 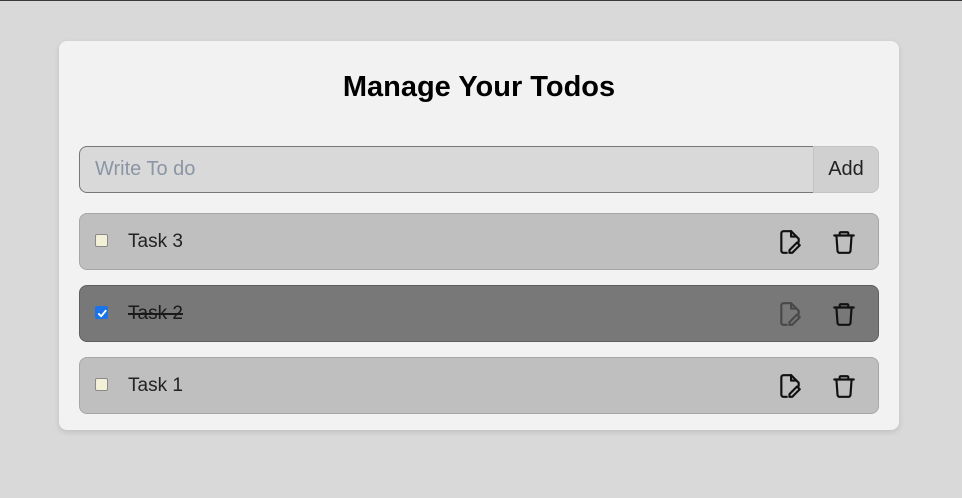 What do you see at coordinates (155, 385) in the screenshot?
I see `todo-text: Task 1` at bounding box center [155, 385].